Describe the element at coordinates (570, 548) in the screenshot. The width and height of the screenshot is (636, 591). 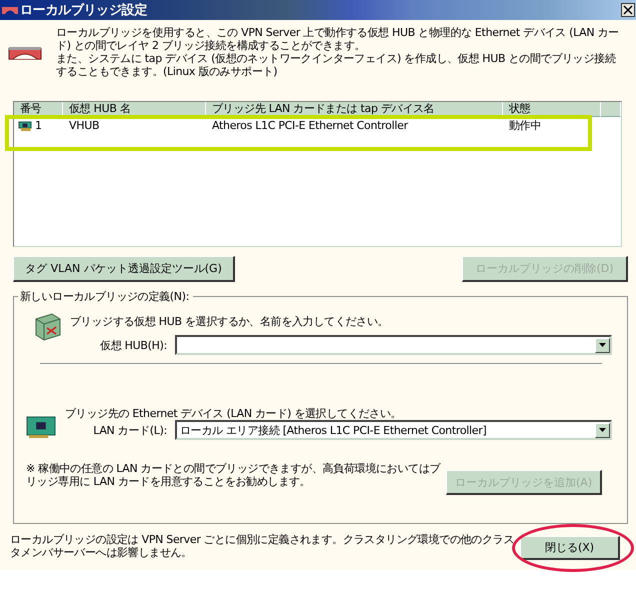
I see `close-dialog-button: 閉じる(X)` at that location.